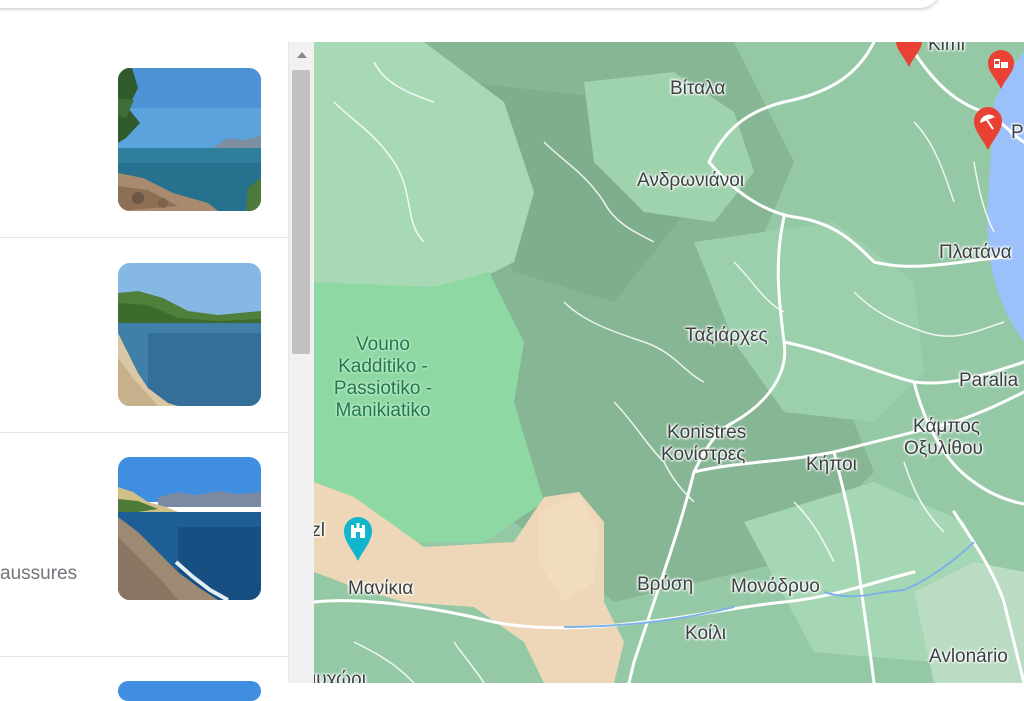 This screenshot has width=1024, height=701. Describe the element at coordinates (319, 531) in the screenshot. I see `place-label-cut-left: tzl` at that location.